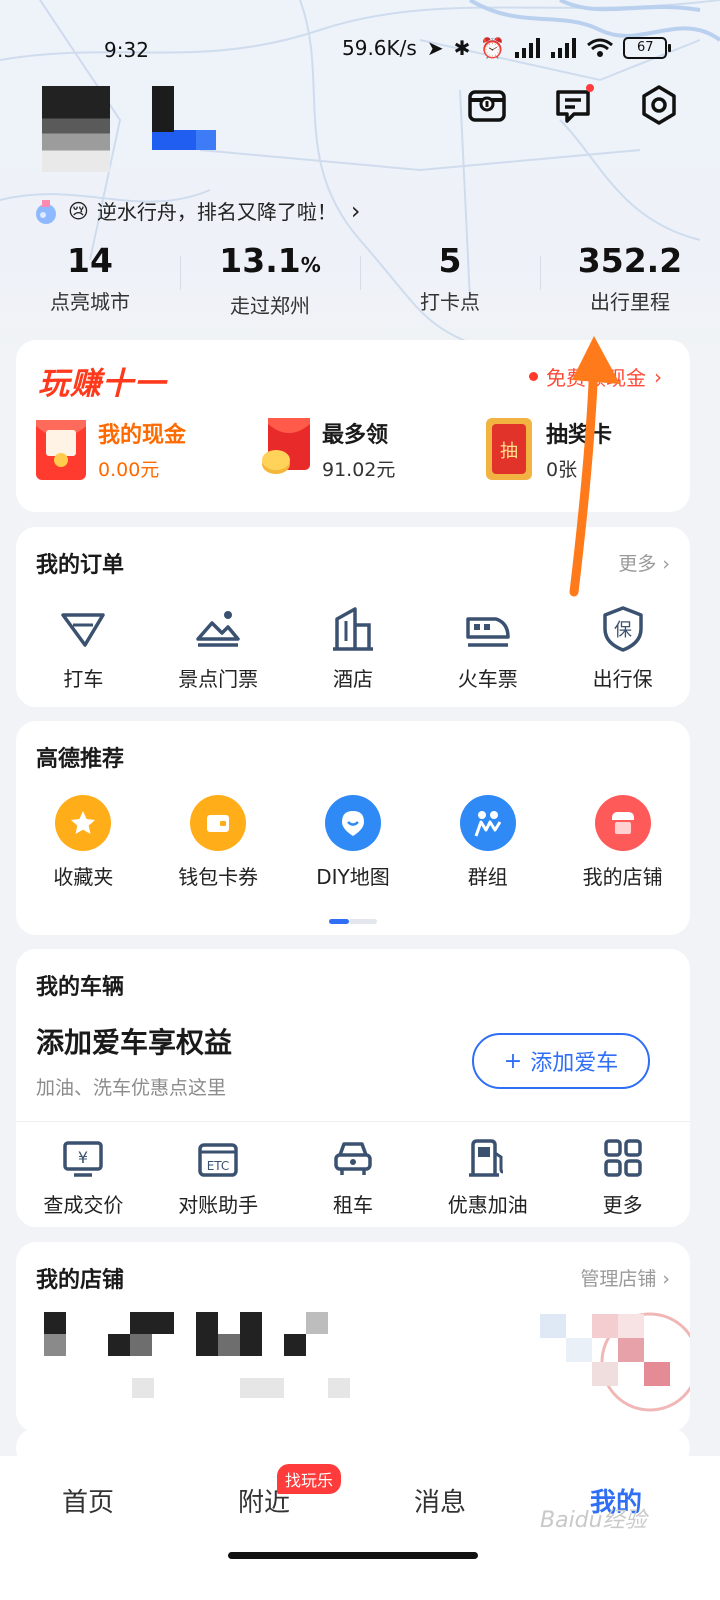 The height and width of the screenshot is (1600, 720). What do you see at coordinates (379, 48) in the screenshot?
I see `network-speed: 59.6K/s` at bounding box center [379, 48].